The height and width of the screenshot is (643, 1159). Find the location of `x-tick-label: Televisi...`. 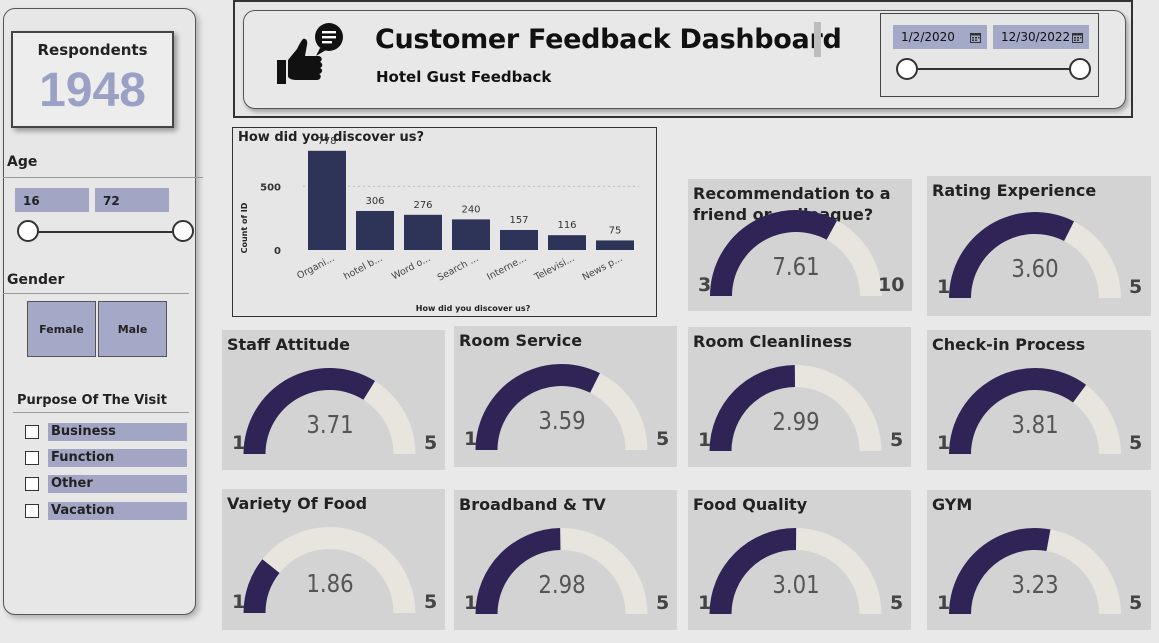

x-tick-label: Televisi... is located at coordinates (554, 268).